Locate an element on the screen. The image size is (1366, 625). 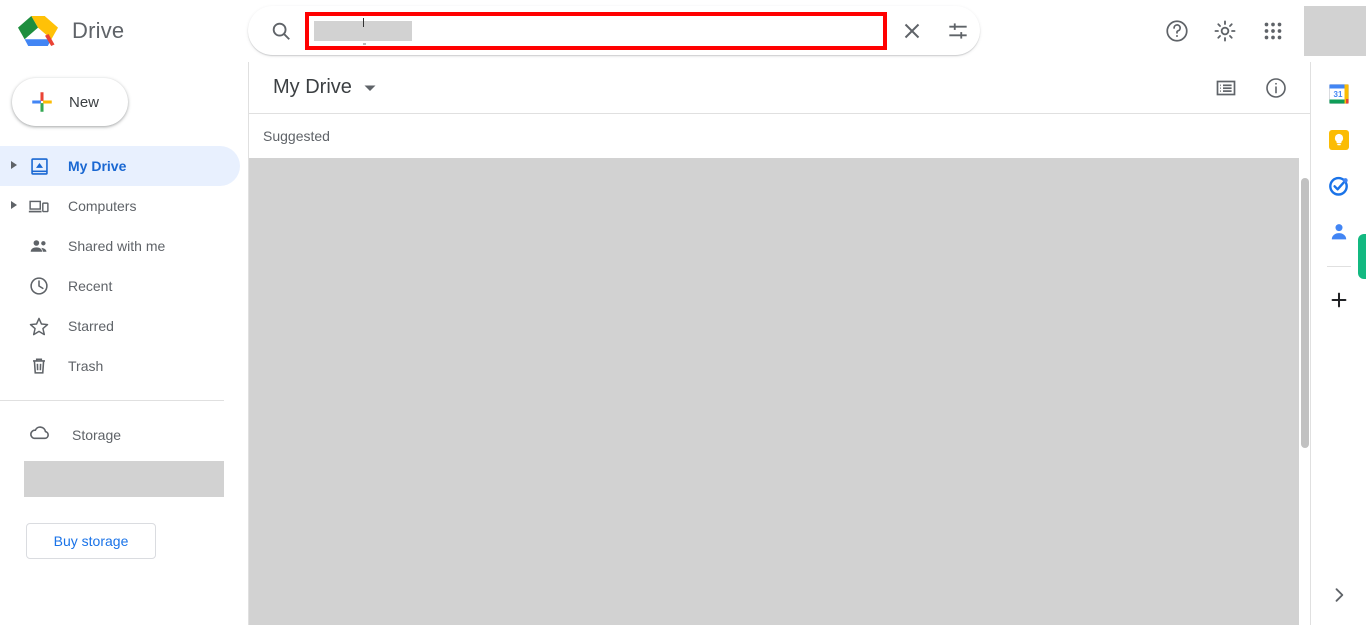
sidebar-item-trash: Trash is located at coordinates (120, 366).